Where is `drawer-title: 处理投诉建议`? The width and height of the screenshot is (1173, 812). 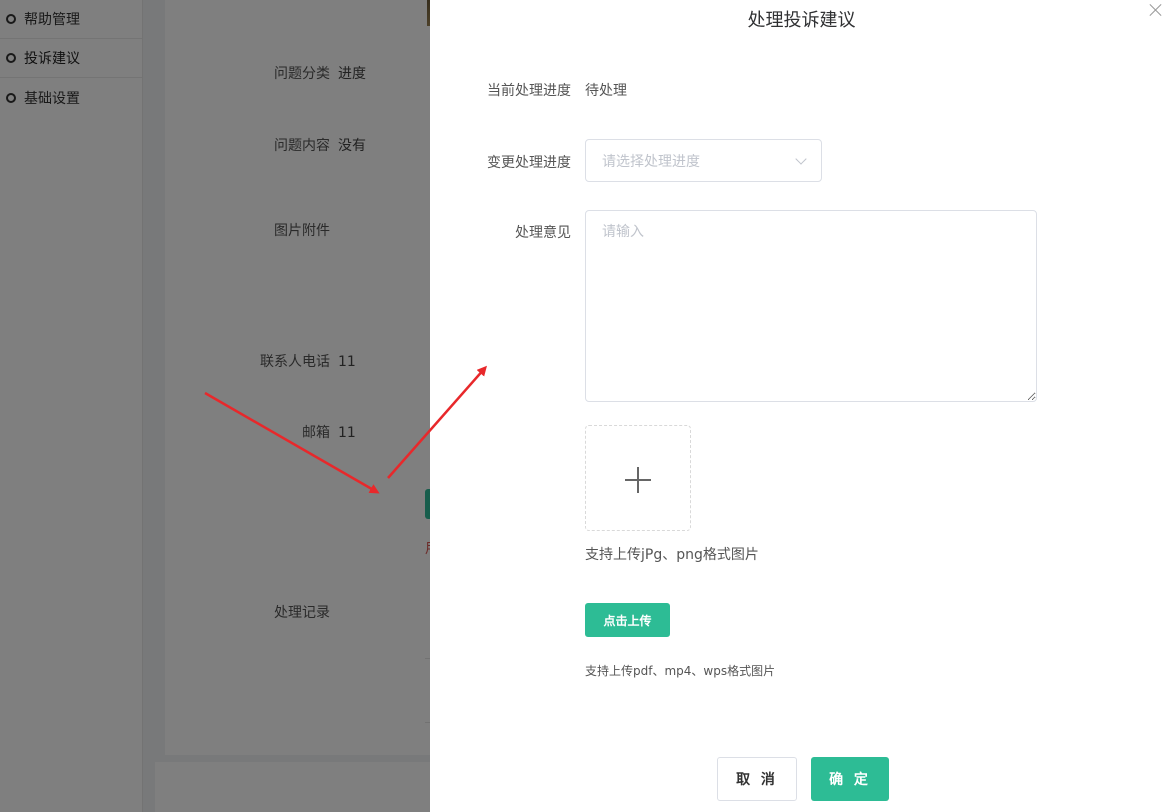
drawer-title: 处理投诉建议 is located at coordinates (801, 20).